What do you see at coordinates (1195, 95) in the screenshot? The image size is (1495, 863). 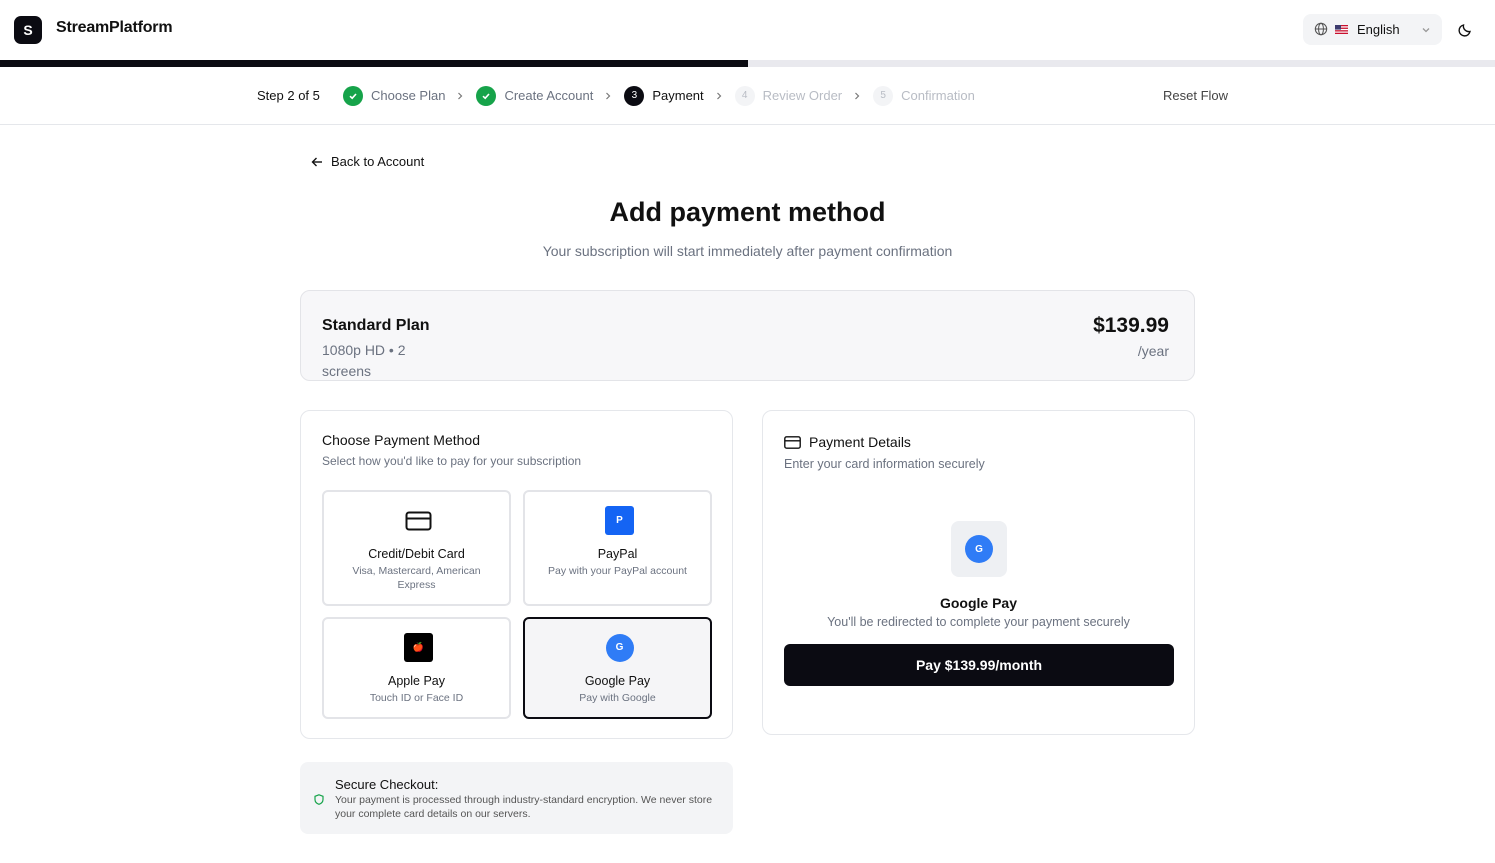 I see `reset-flow-button: Reset Flow` at bounding box center [1195, 95].